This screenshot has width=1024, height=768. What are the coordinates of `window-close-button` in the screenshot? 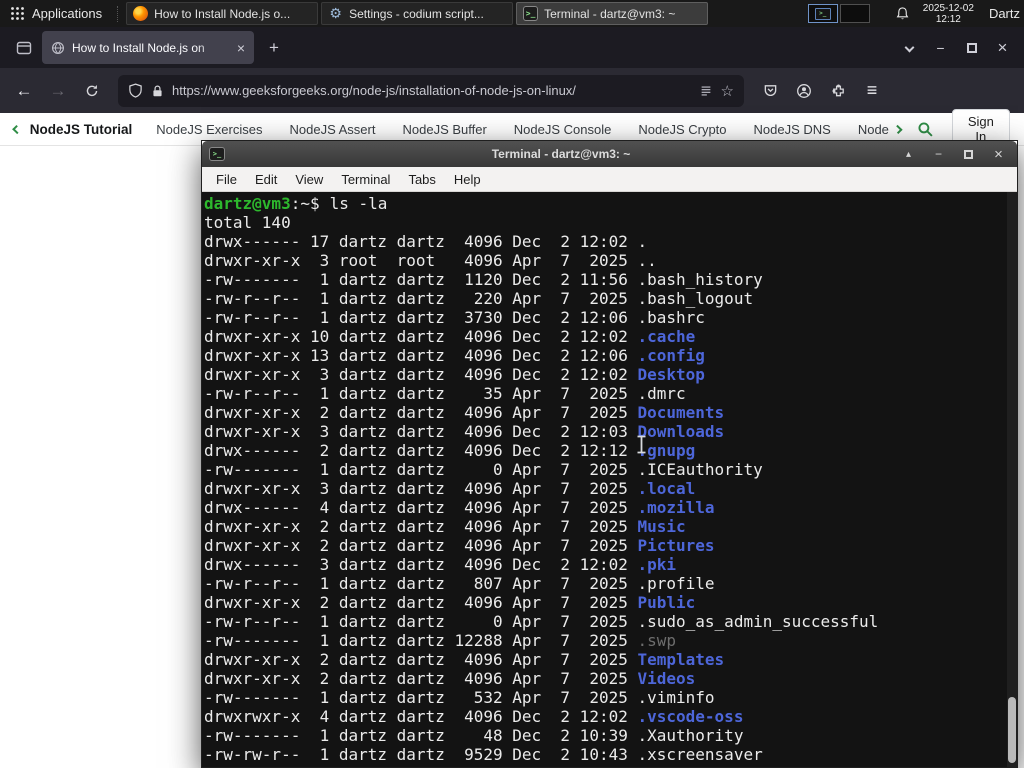 It's located at (1002, 48).